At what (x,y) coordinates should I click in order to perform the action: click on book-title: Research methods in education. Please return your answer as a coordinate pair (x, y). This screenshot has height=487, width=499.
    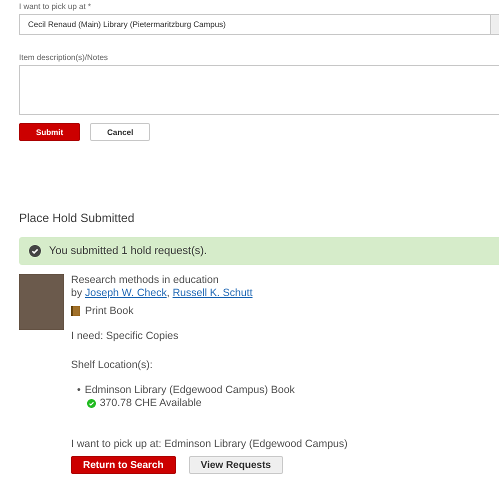
    Looking at the image, I should click on (145, 280).